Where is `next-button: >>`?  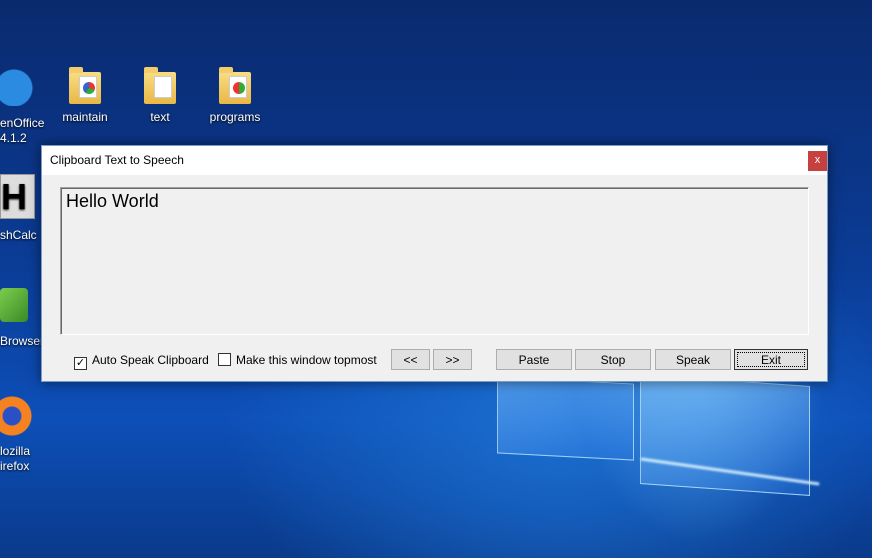 next-button: >> is located at coordinates (452, 359).